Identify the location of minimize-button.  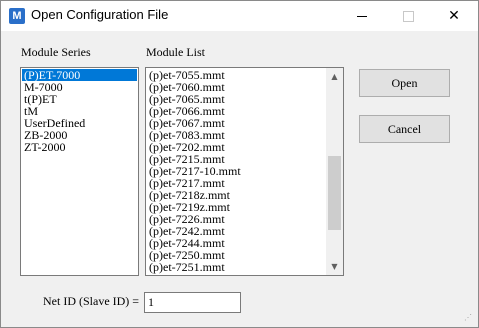
(362, 16).